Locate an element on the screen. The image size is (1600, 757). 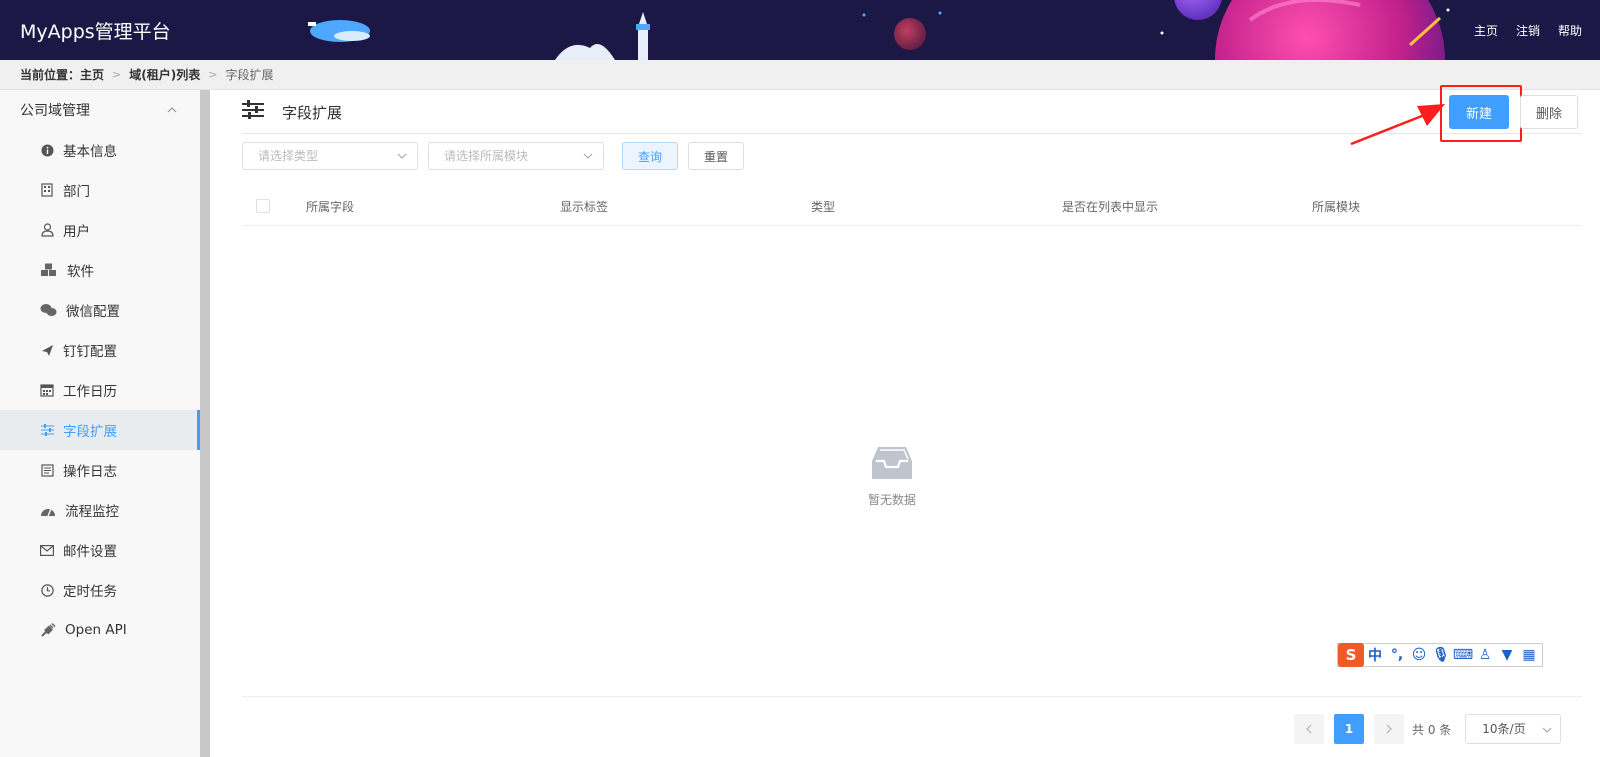
breadcrumb-home: 当前位置：主页 is located at coordinates (62, 74).